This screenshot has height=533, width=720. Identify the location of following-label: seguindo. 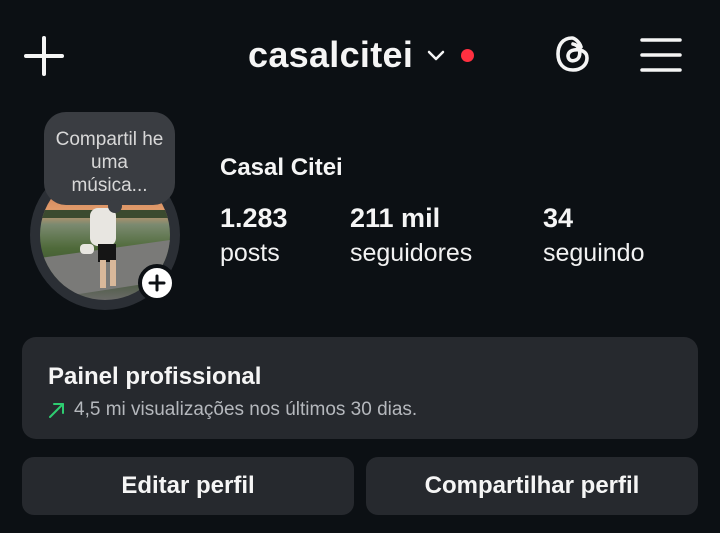
(593, 253).